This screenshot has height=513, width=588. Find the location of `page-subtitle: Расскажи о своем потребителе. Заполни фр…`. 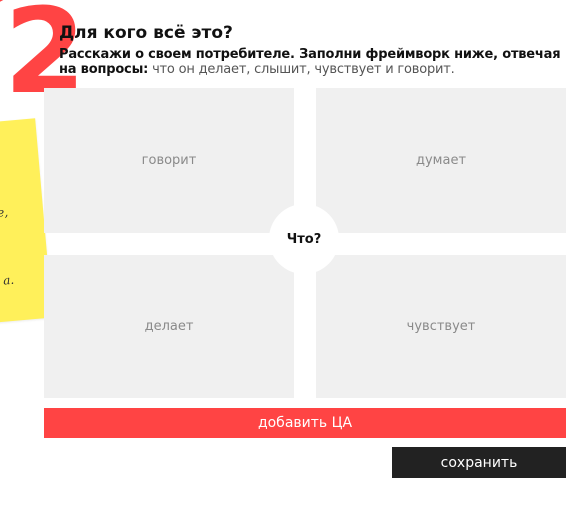

page-subtitle: Расскажи о своем потребителе. Заполни фр… is located at coordinates (314, 62).